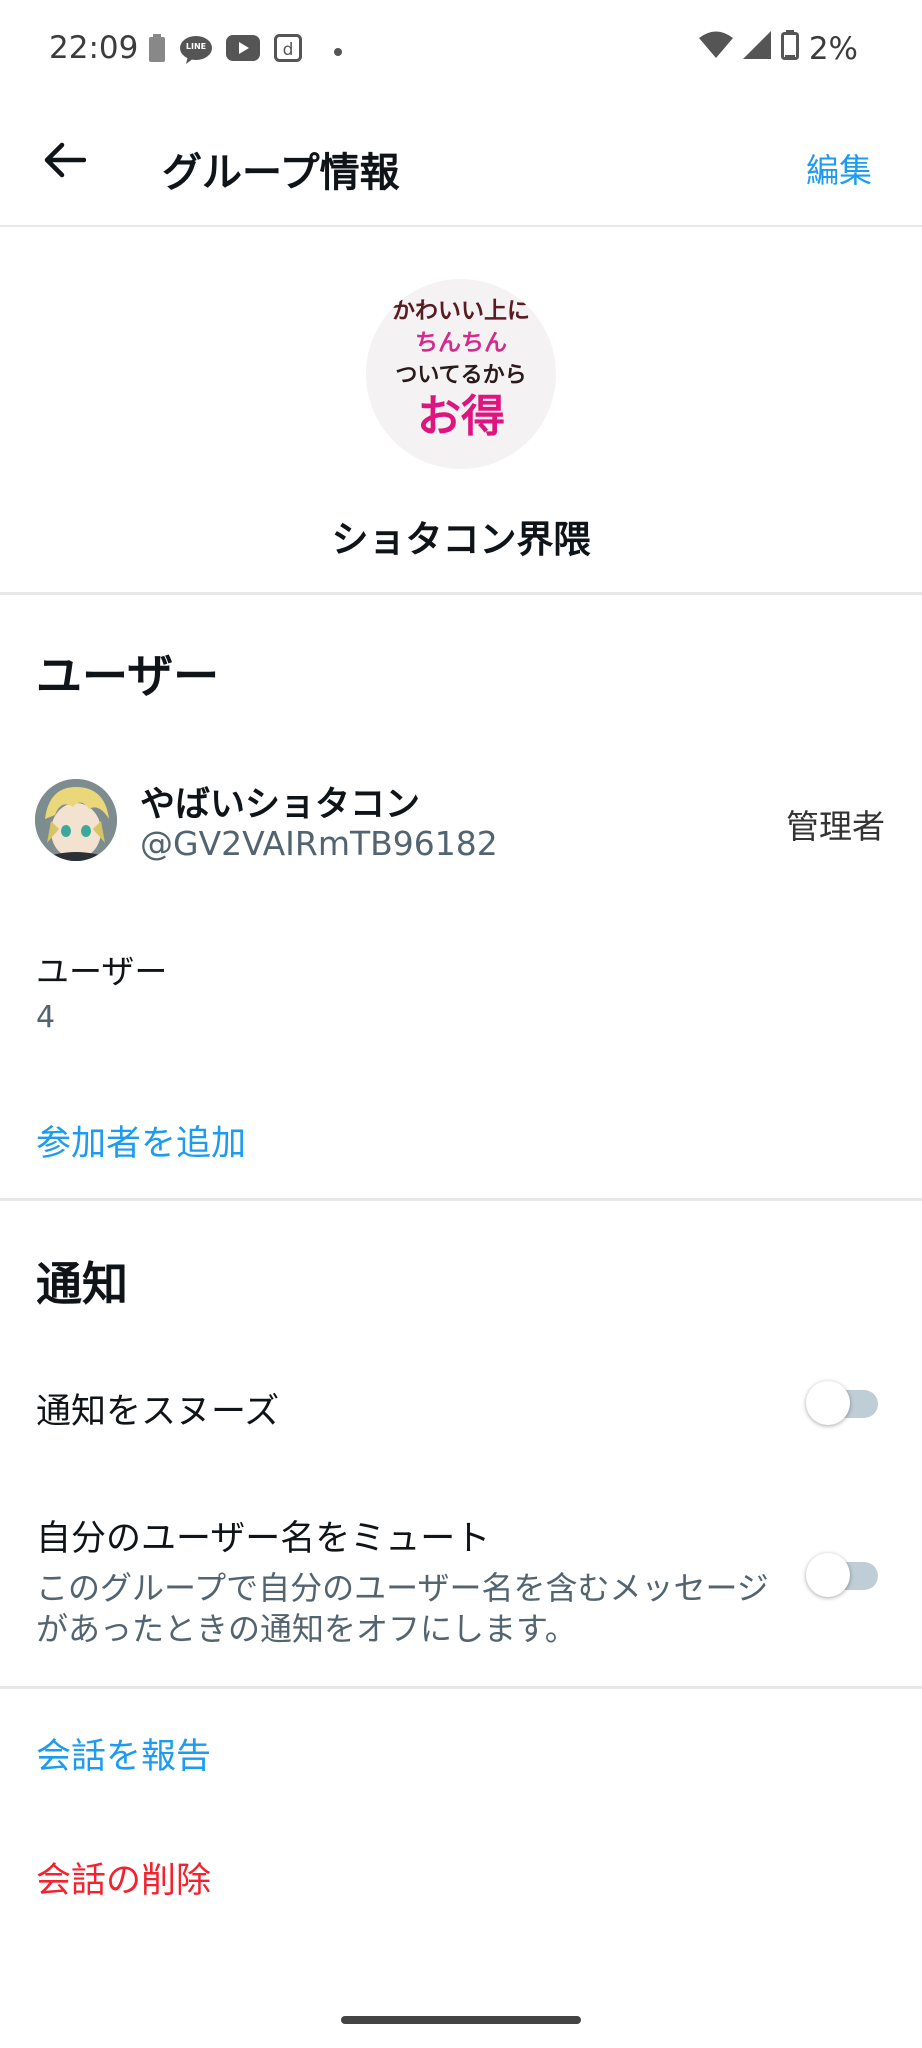 The height and width of the screenshot is (2048, 922). What do you see at coordinates (461, 310) in the screenshot?
I see `group-avatar-line1: かわいい上に` at bounding box center [461, 310].